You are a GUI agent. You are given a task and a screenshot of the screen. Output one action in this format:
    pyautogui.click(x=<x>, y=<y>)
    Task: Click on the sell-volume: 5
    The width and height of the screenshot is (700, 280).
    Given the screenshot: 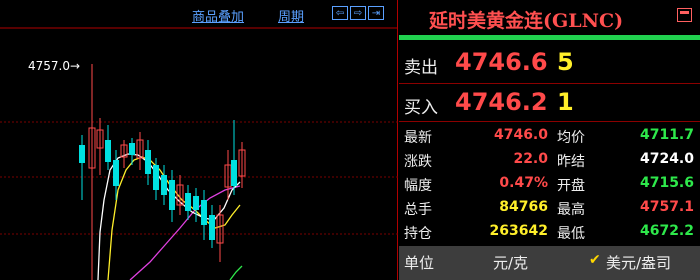 What is the action you would take?
    pyautogui.click(x=565, y=62)
    